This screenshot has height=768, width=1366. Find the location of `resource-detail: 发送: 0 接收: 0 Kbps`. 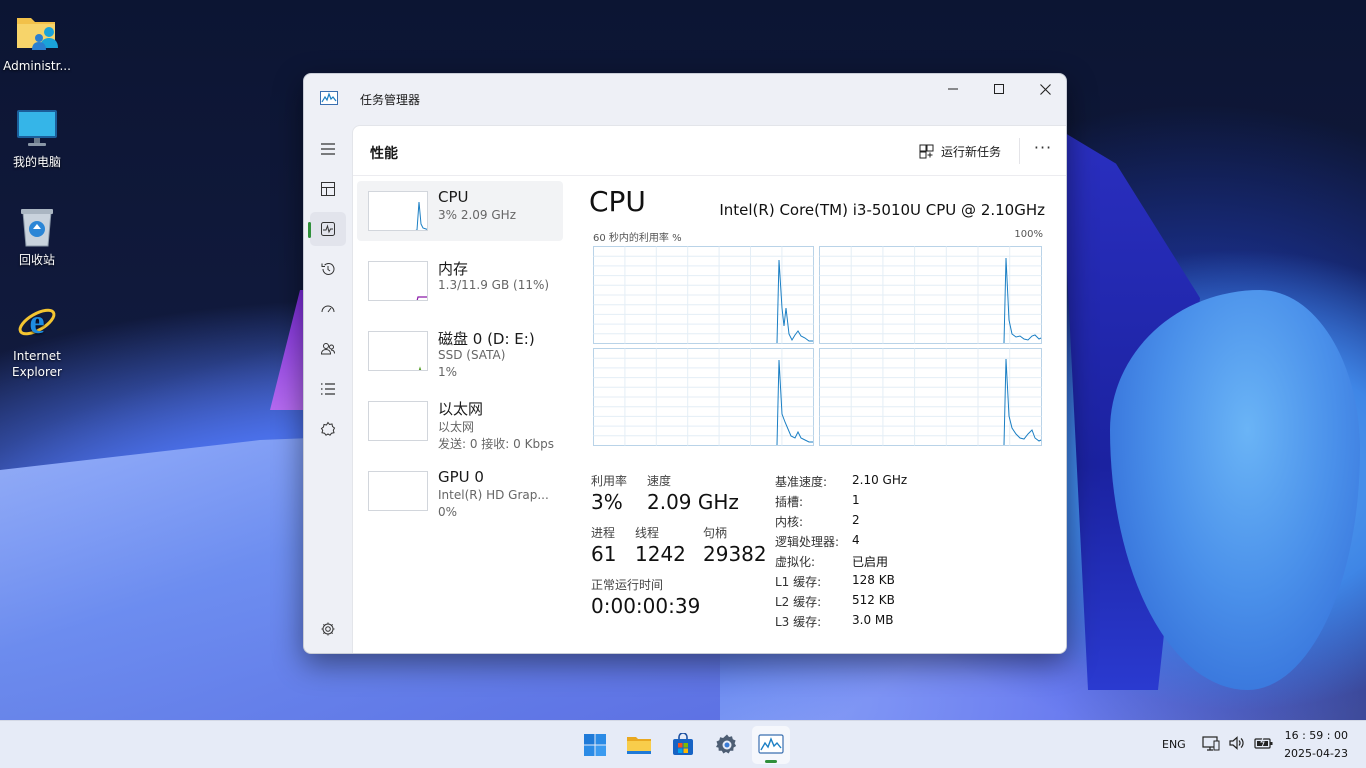

resource-detail: 发送: 0 接收: 0 Kbps is located at coordinates (496, 444).